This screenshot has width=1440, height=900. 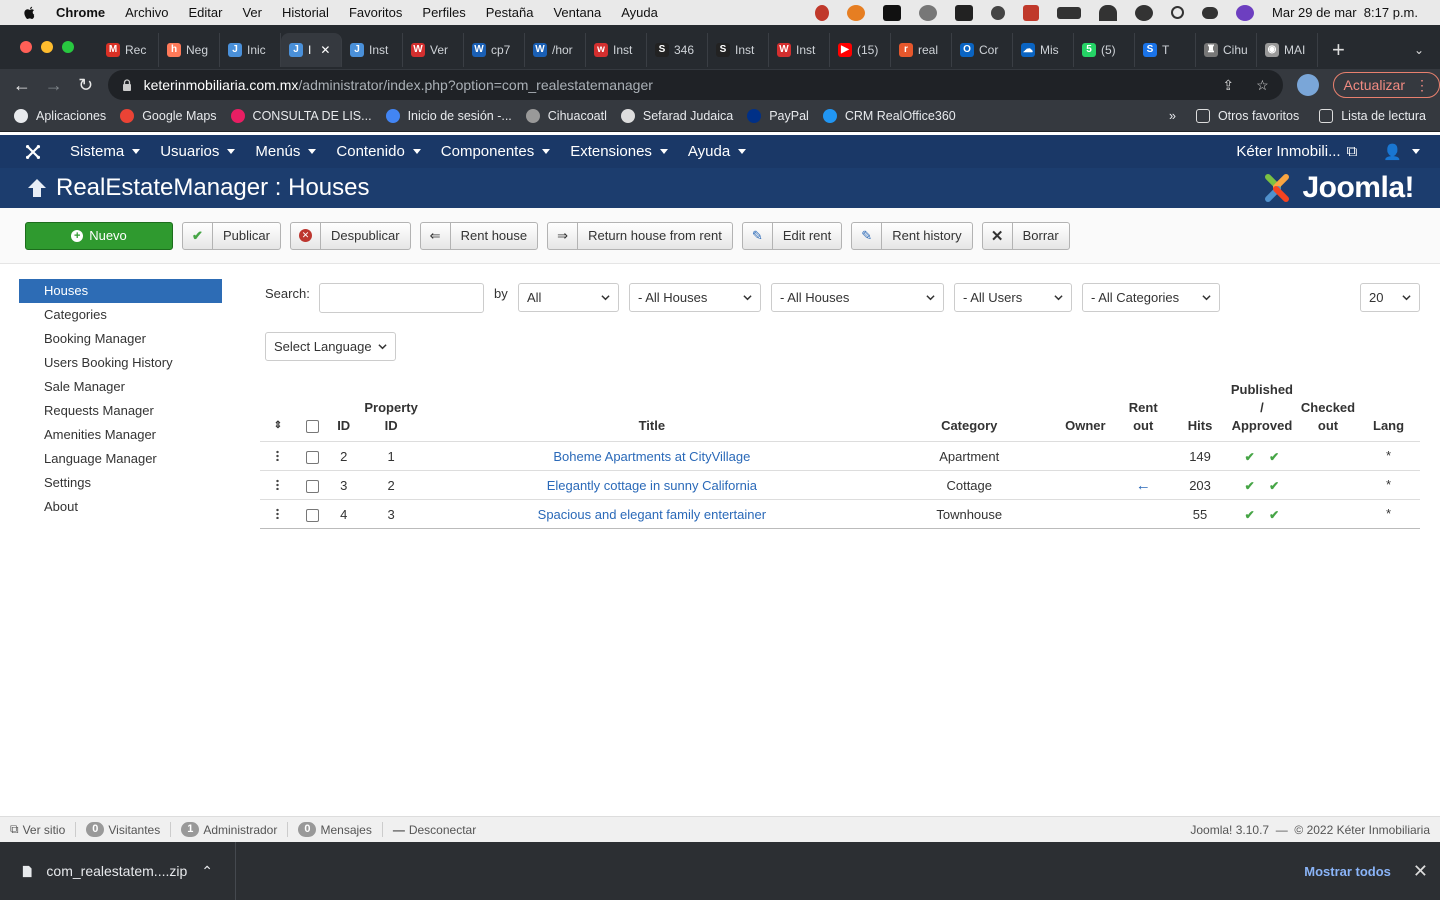 What do you see at coordinates (640, 235) in the screenshot?
I see `return-house-button: ⇒ Return house from rent` at bounding box center [640, 235].